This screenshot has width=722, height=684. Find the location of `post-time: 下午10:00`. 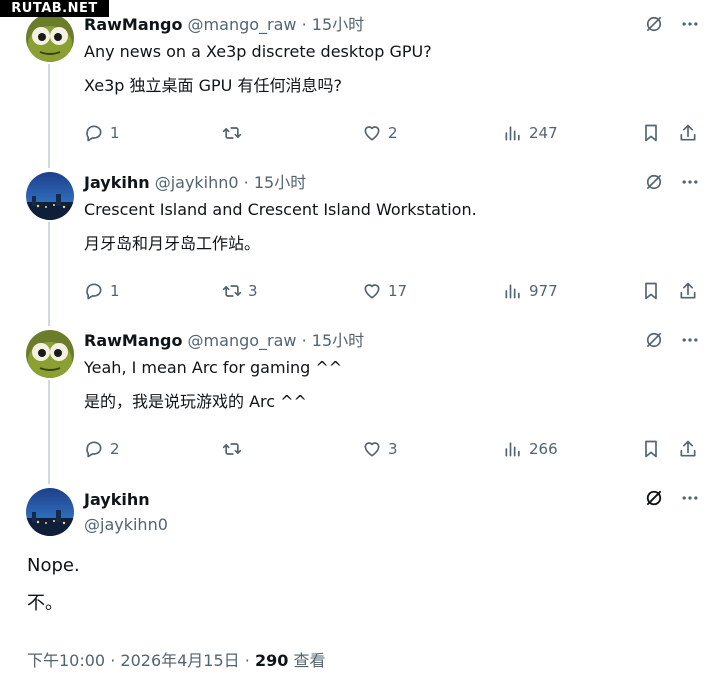

post-time: 下午10:00 is located at coordinates (66, 660).